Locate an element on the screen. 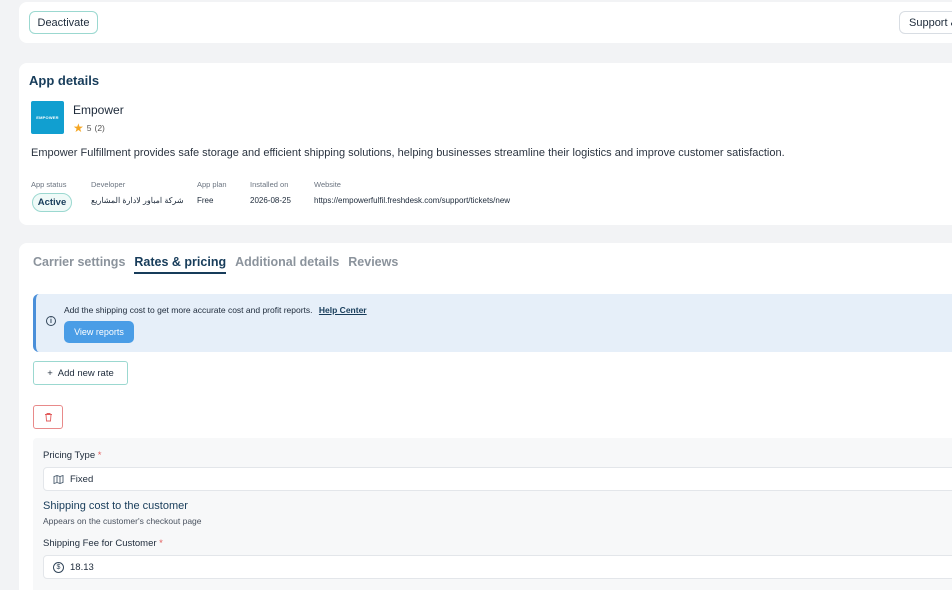 The image size is (952, 590). section-title: App details is located at coordinates (64, 80).